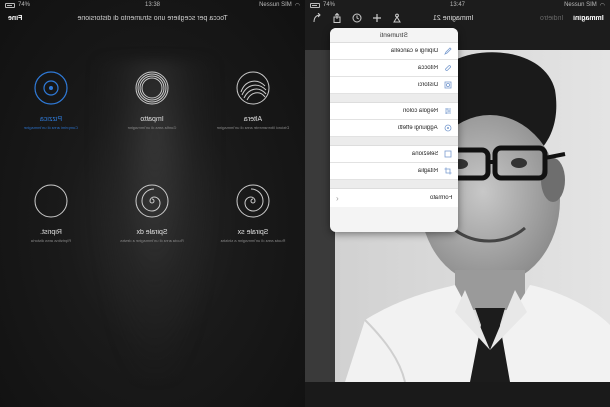 This screenshot has height=407, width=610. Describe the element at coordinates (253, 232) in the screenshot. I see `tool-name: Spirale sx` at that location.